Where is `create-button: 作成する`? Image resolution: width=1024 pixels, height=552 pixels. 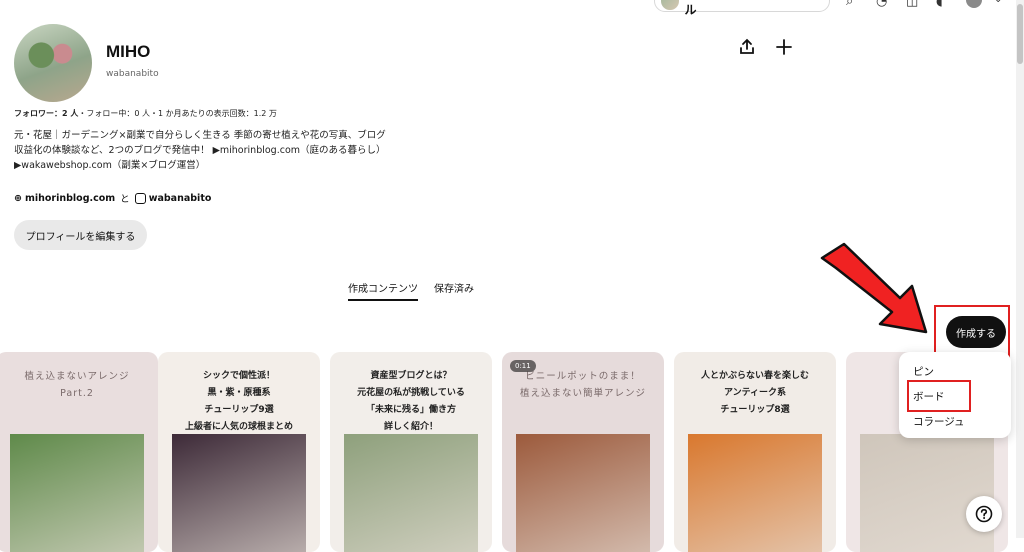
create-button: 作成する is located at coordinates (976, 332).